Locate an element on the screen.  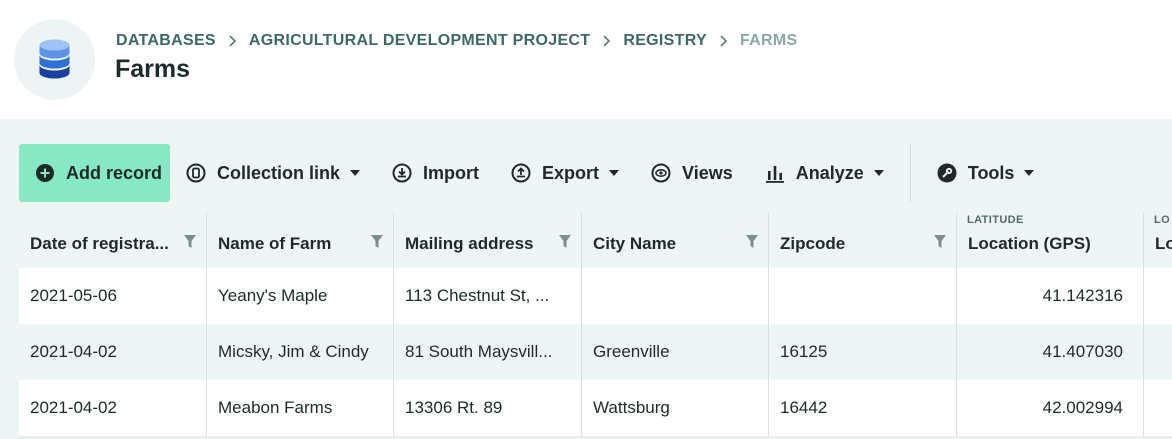
add-record-button: Add record is located at coordinates (94, 173).